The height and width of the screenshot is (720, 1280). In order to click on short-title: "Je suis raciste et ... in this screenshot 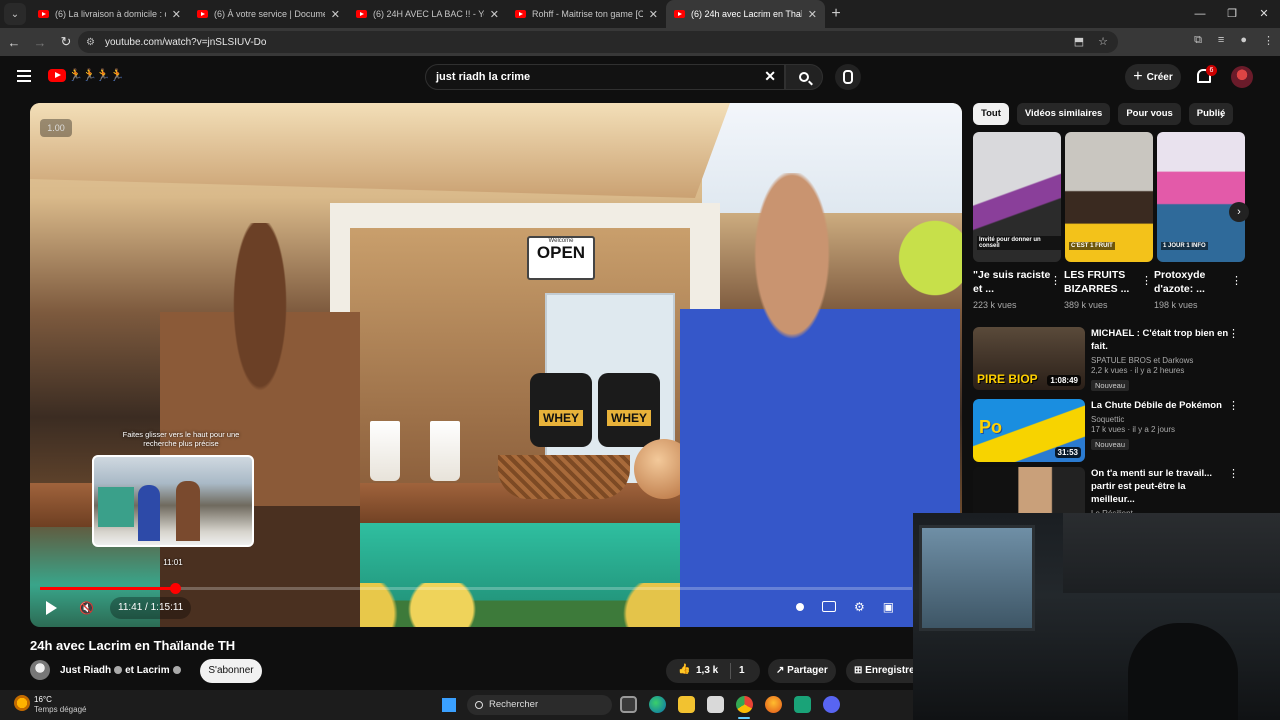, I will do `click(1017, 283)`.